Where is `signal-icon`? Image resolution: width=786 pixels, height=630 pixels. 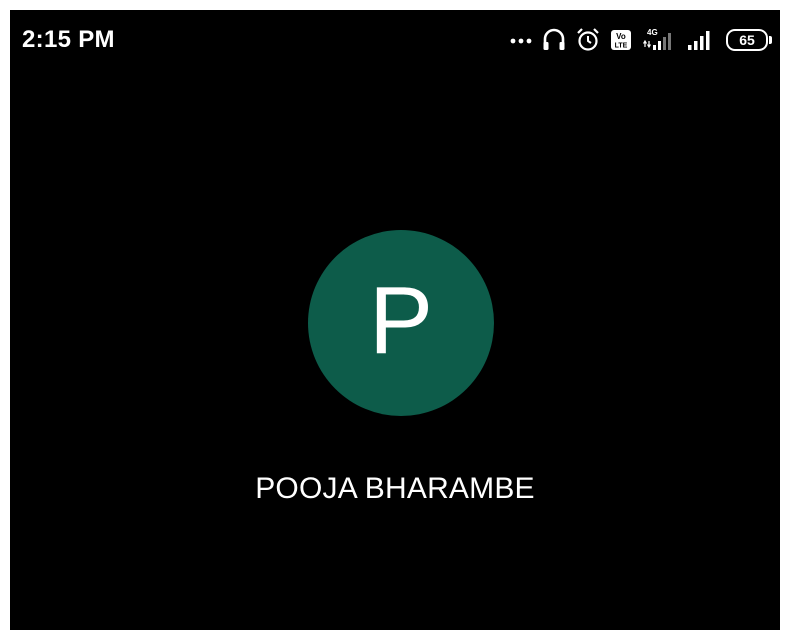
signal-icon is located at coordinates (701, 40).